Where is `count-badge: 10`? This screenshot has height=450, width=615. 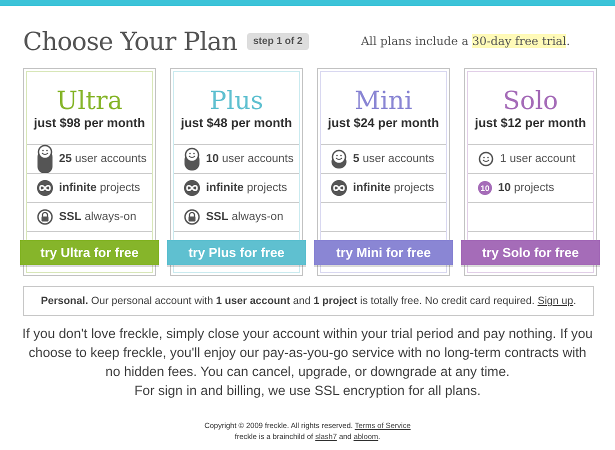
count-badge: 10 is located at coordinates (485, 188).